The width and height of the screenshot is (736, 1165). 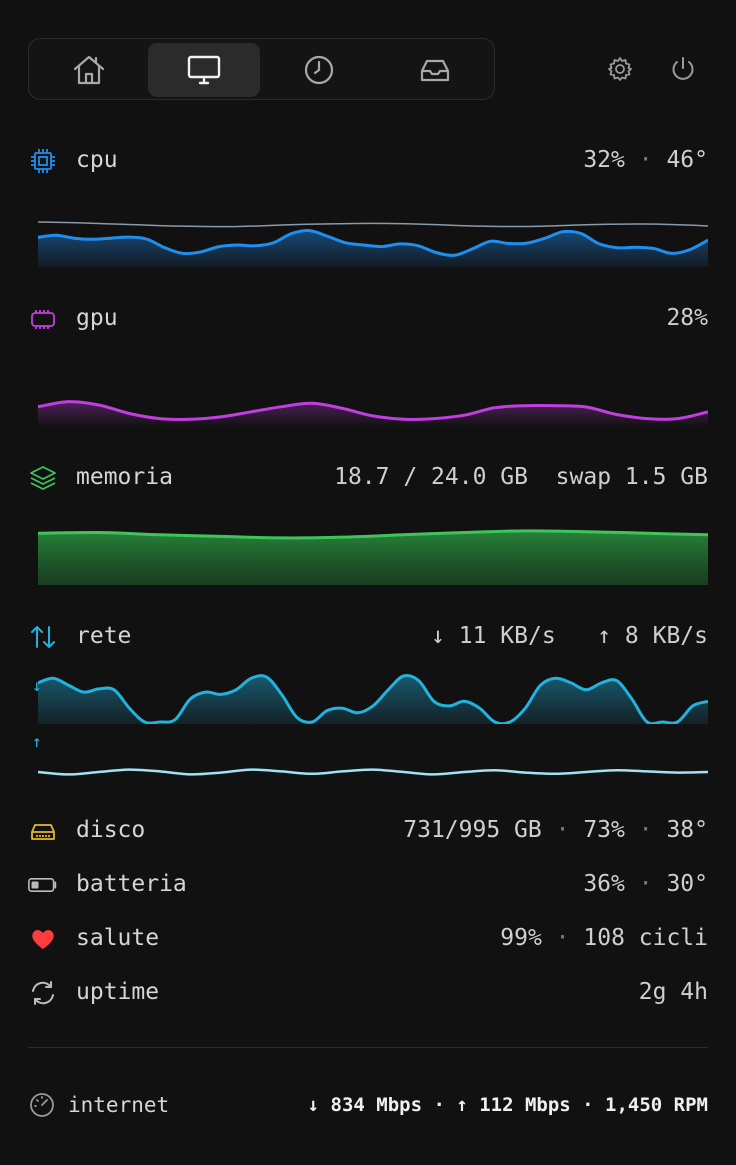 I want to click on memory-graph, so click(x=373, y=557).